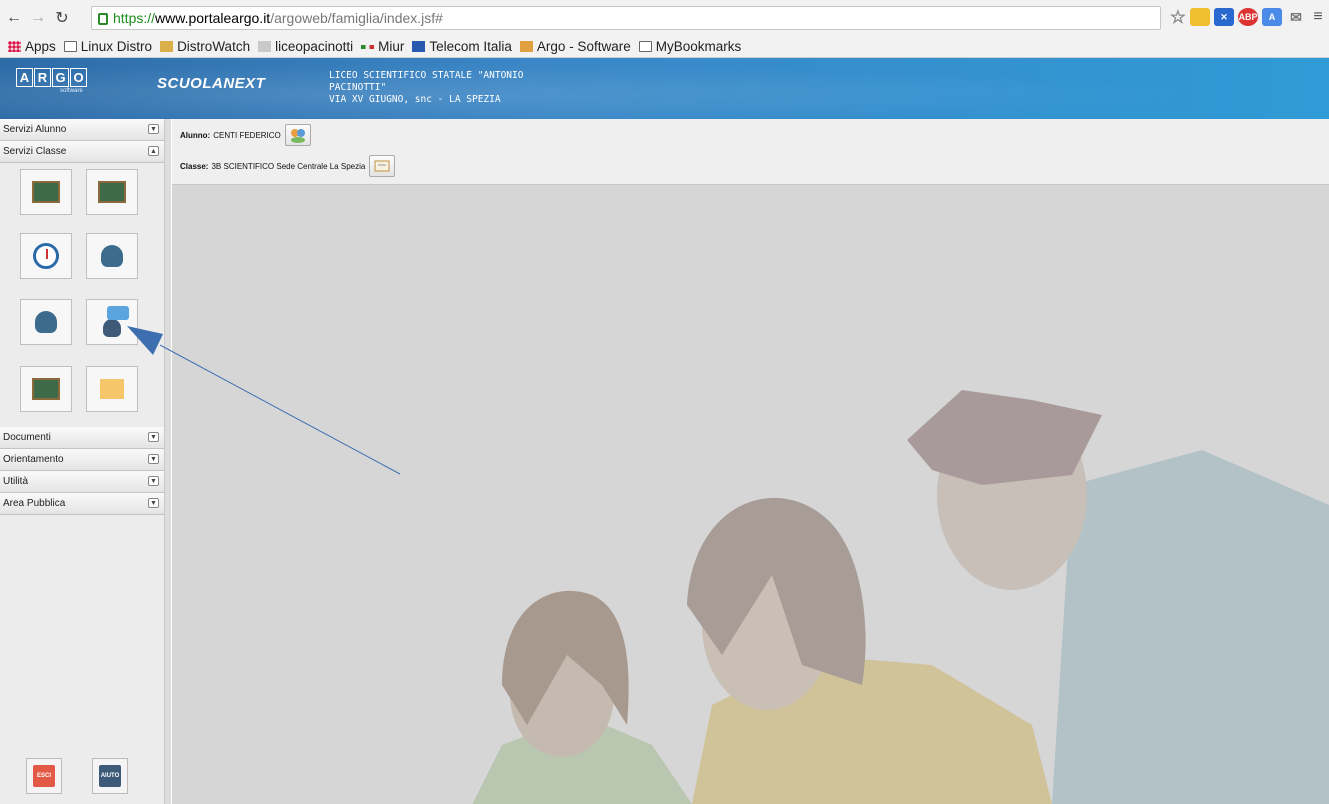 Image resolution: width=1329 pixels, height=804 pixels. What do you see at coordinates (526, 46) in the screenshot?
I see `argo-icon` at bounding box center [526, 46].